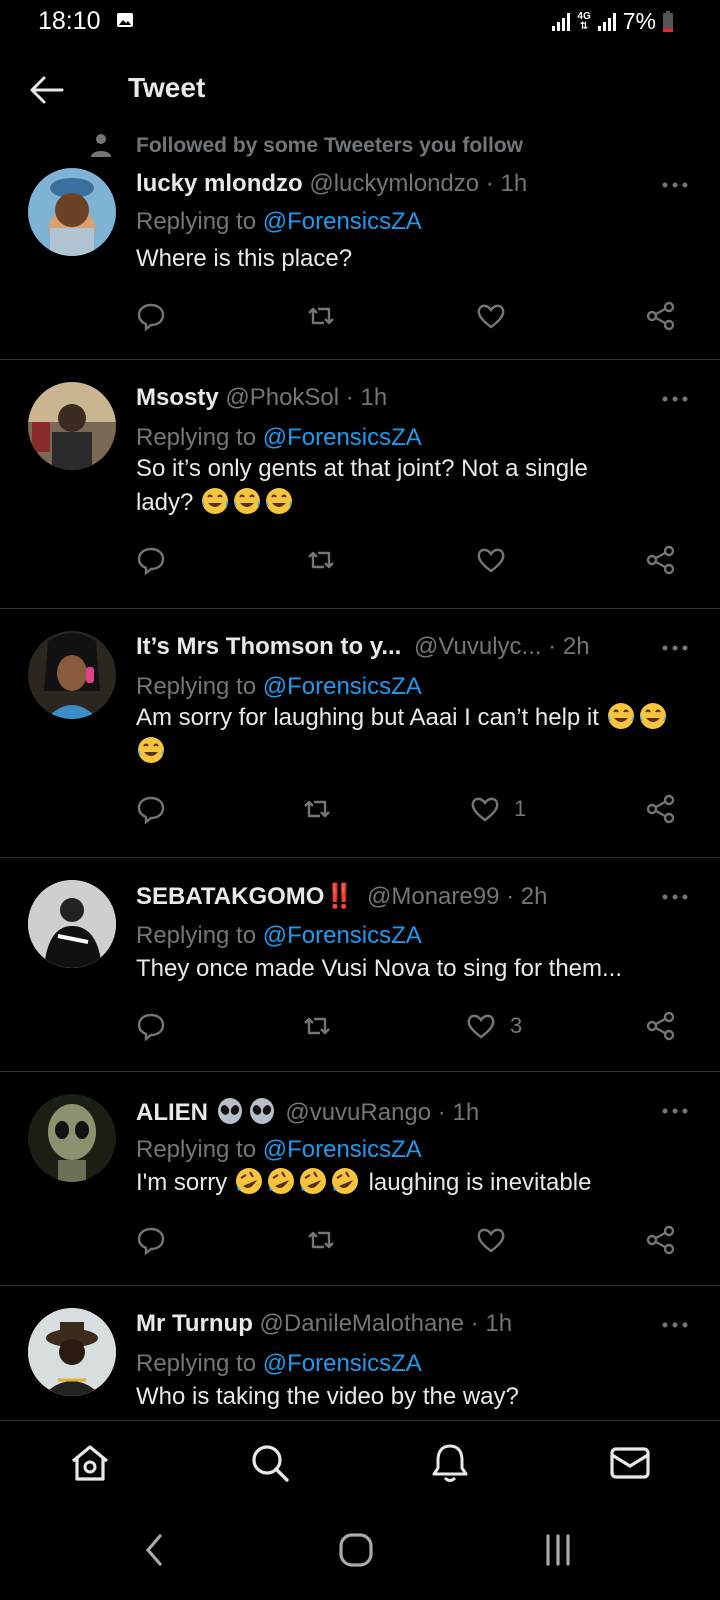 This screenshot has width=720, height=1600. What do you see at coordinates (498, 809) in the screenshot?
I see `like-button: 1` at bounding box center [498, 809].